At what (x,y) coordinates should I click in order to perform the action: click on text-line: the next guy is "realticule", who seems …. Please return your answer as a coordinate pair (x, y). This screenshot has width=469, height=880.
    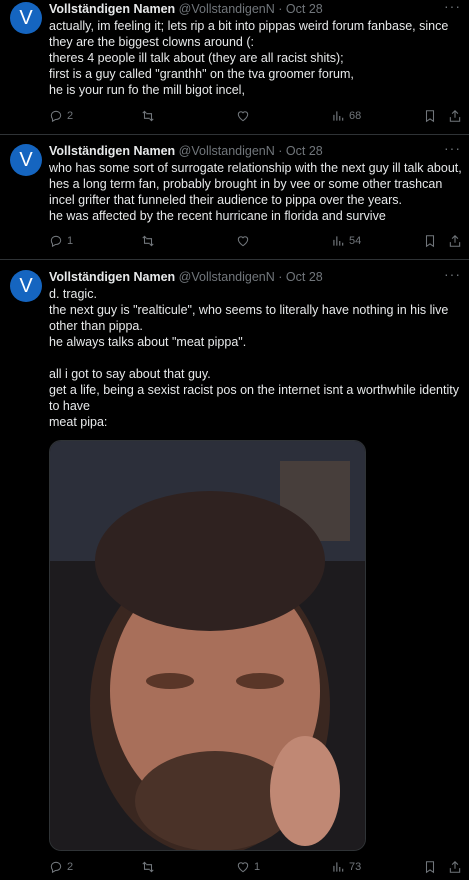
    Looking at the image, I should click on (249, 310).